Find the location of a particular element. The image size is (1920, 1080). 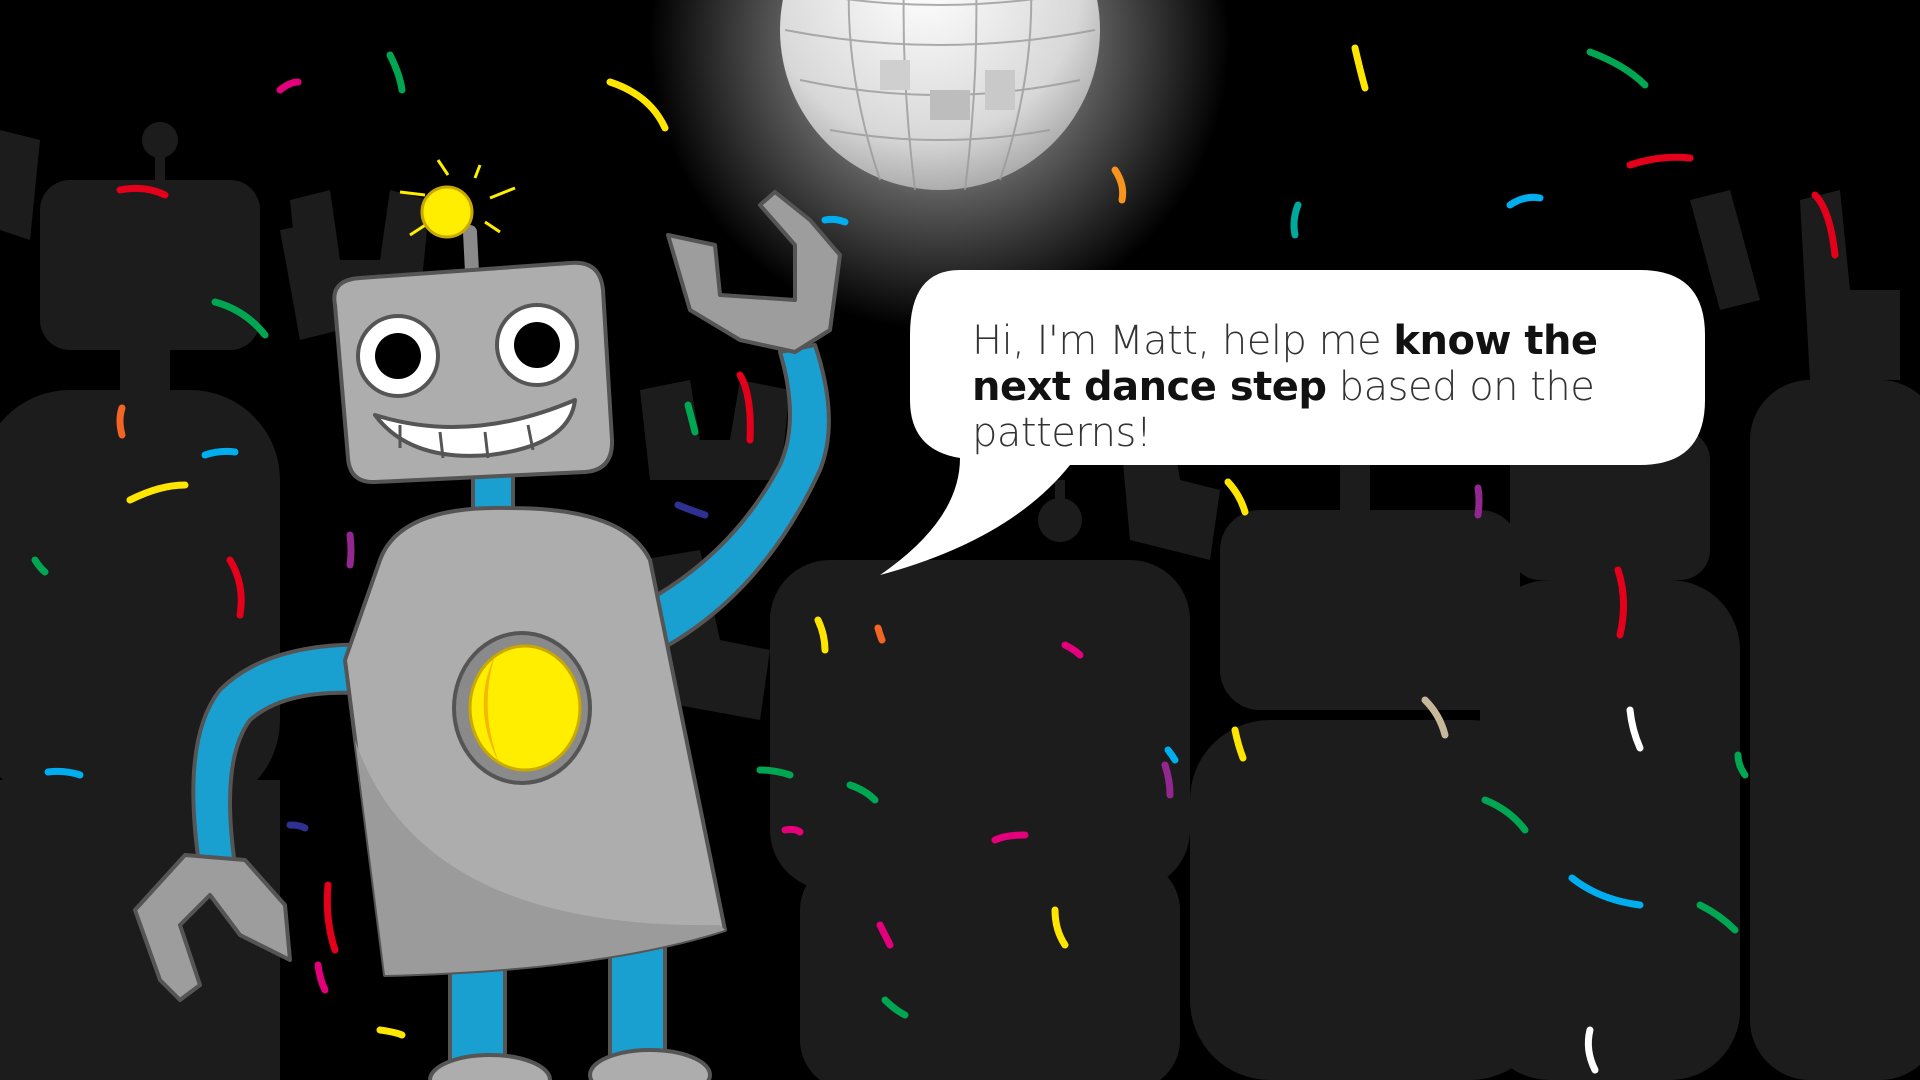

speech-intro: Hi, I'm Matt, help me is located at coordinates (1183, 341).